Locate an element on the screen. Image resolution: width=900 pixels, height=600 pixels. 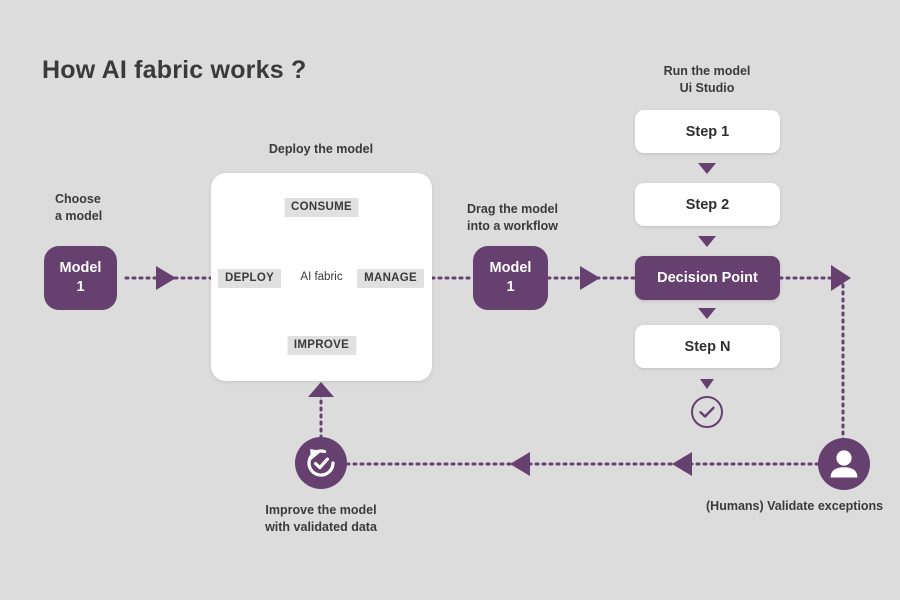
fabric-center-label: AI fabric is located at coordinates (321, 277).